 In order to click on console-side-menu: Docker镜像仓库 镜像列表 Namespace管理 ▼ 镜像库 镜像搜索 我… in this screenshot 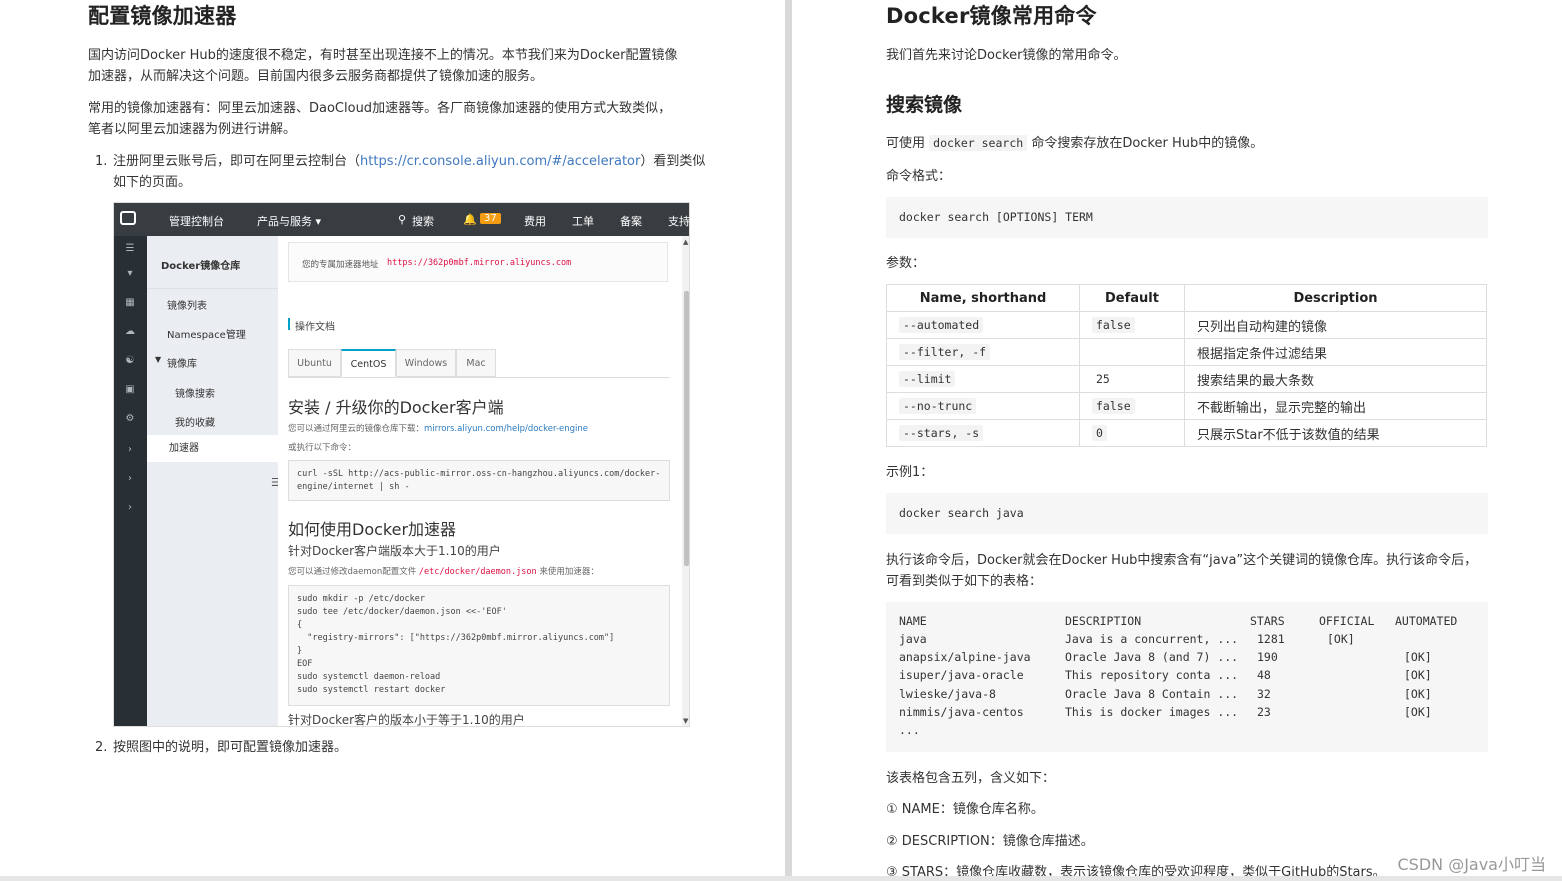, I will do `click(214, 481)`.